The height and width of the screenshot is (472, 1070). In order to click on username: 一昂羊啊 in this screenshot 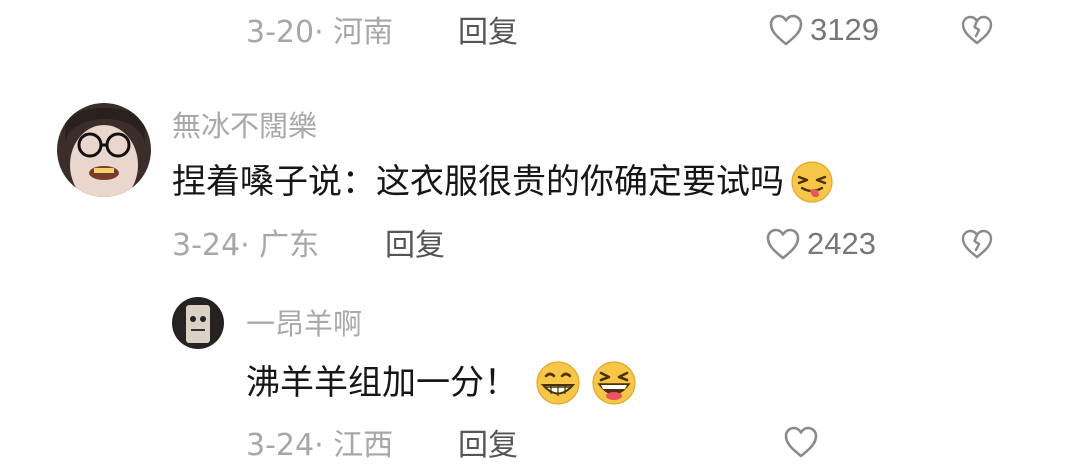, I will do `click(304, 324)`.